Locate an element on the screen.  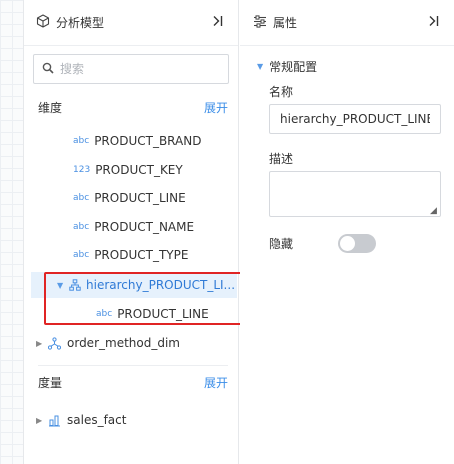
property-panel-header: 属性 is located at coordinates (347, 23).